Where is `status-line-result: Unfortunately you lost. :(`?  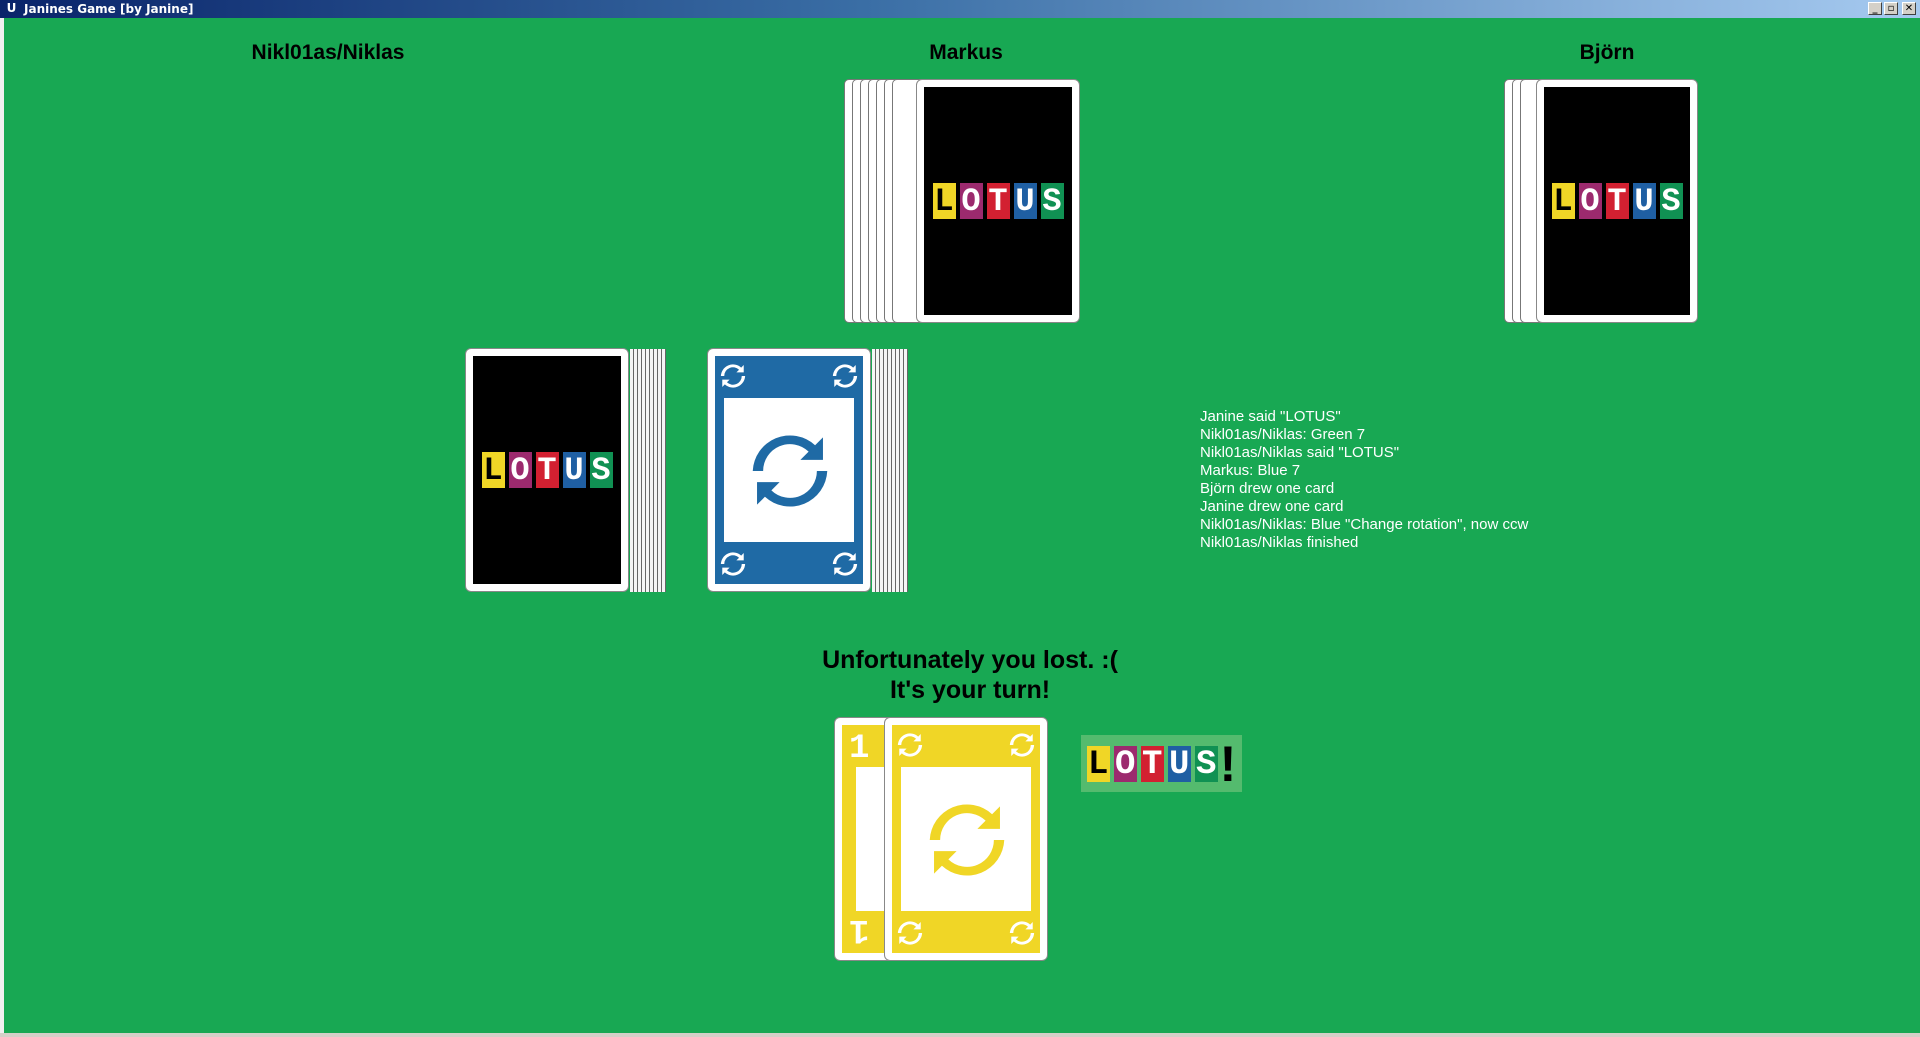 status-line-result: Unfortunately you lost. :( is located at coordinates (970, 660).